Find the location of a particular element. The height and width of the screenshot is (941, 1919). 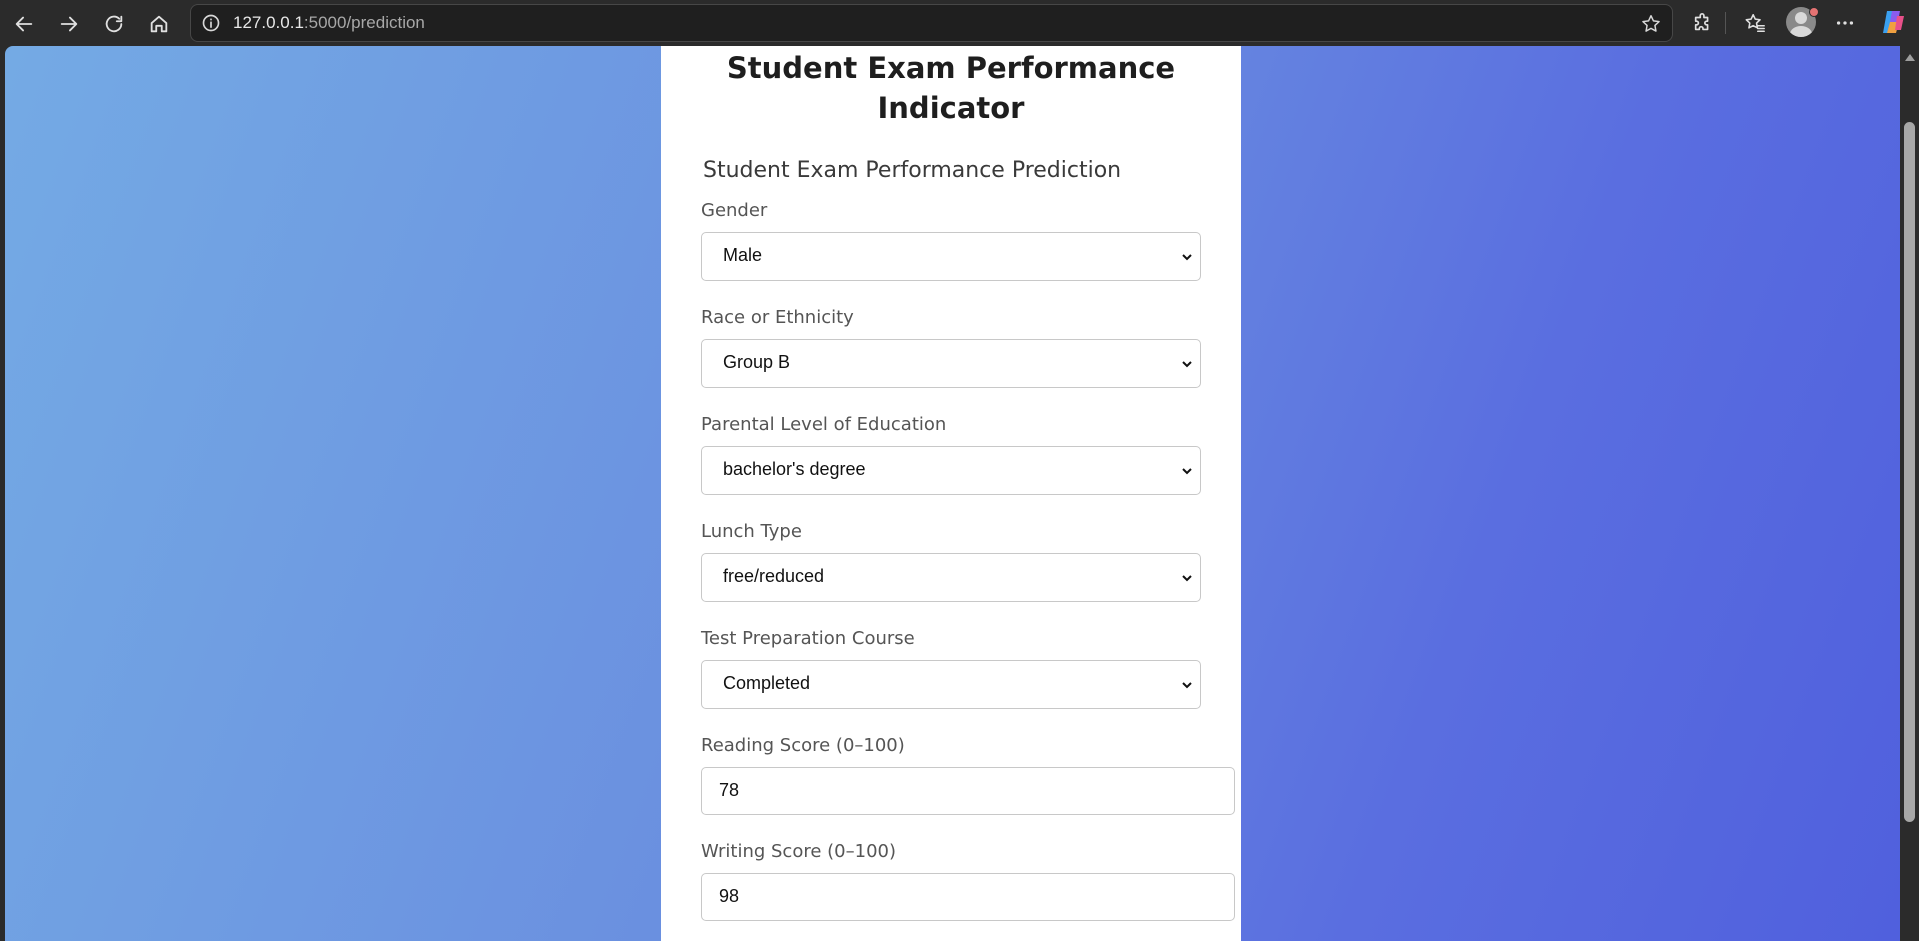

lunch-label: Lunch Type is located at coordinates (751, 531).